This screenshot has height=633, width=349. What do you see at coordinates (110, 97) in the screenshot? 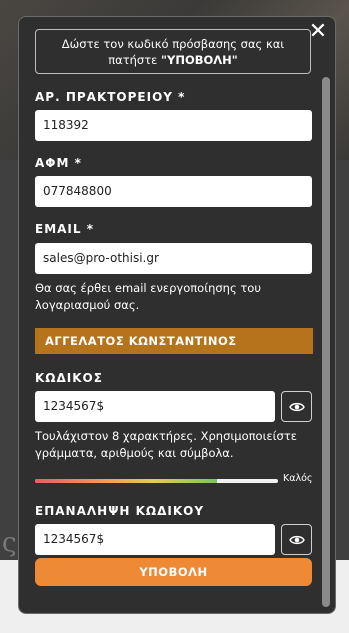
I see `agency-number-label: ΑΡ. ΠΡΑΚΤΟΡΕΙΟΥ *` at bounding box center [110, 97].